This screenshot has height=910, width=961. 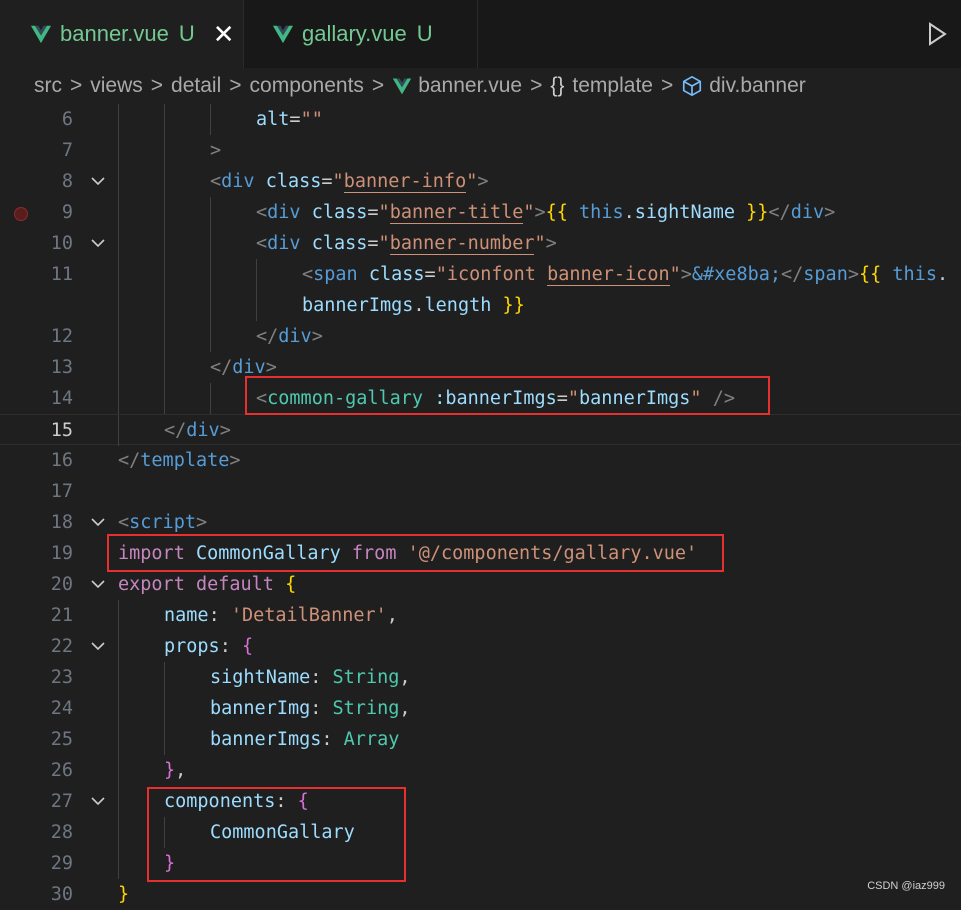 What do you see at coordinates (67, 212) in the screenshot?
I see `line-number: 9` at bounding box center [67, 212].